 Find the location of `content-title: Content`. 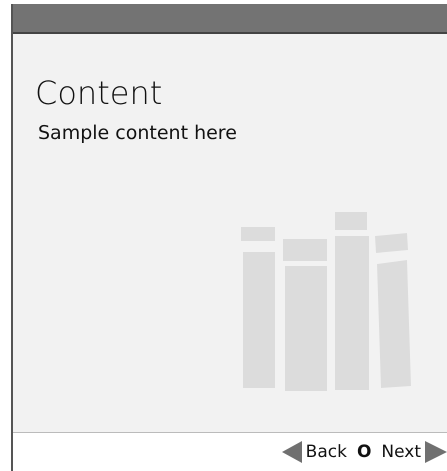

content-title: Content is located at coordinates (99, 93).